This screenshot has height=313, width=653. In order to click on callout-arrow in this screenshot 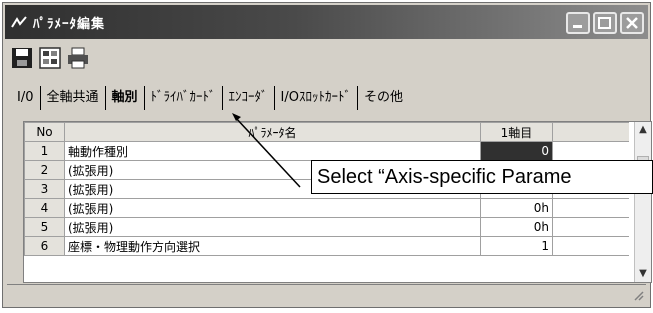, I will do `click(266, 150)`.